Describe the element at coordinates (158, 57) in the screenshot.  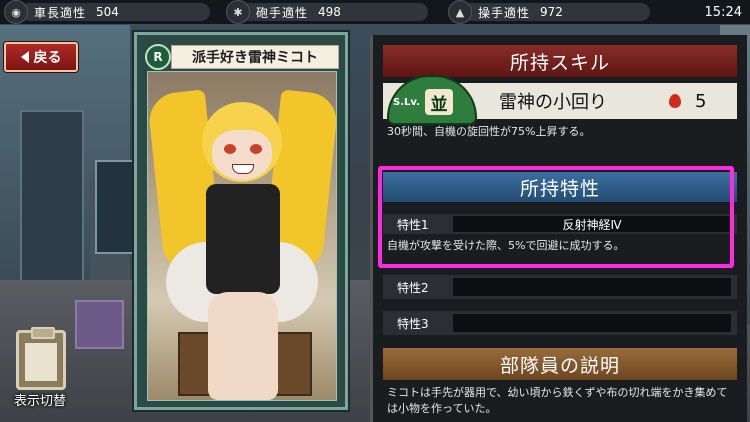
I see `rarity-badge: R` at that location.